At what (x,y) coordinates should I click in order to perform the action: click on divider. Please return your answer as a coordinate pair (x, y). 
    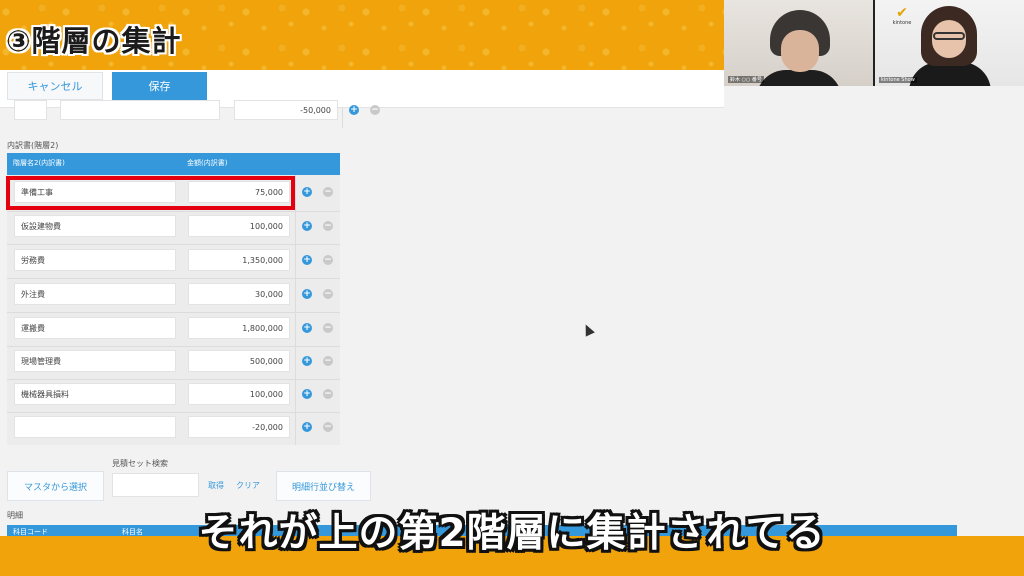
    Looking at the image, I should click on (342, 118).